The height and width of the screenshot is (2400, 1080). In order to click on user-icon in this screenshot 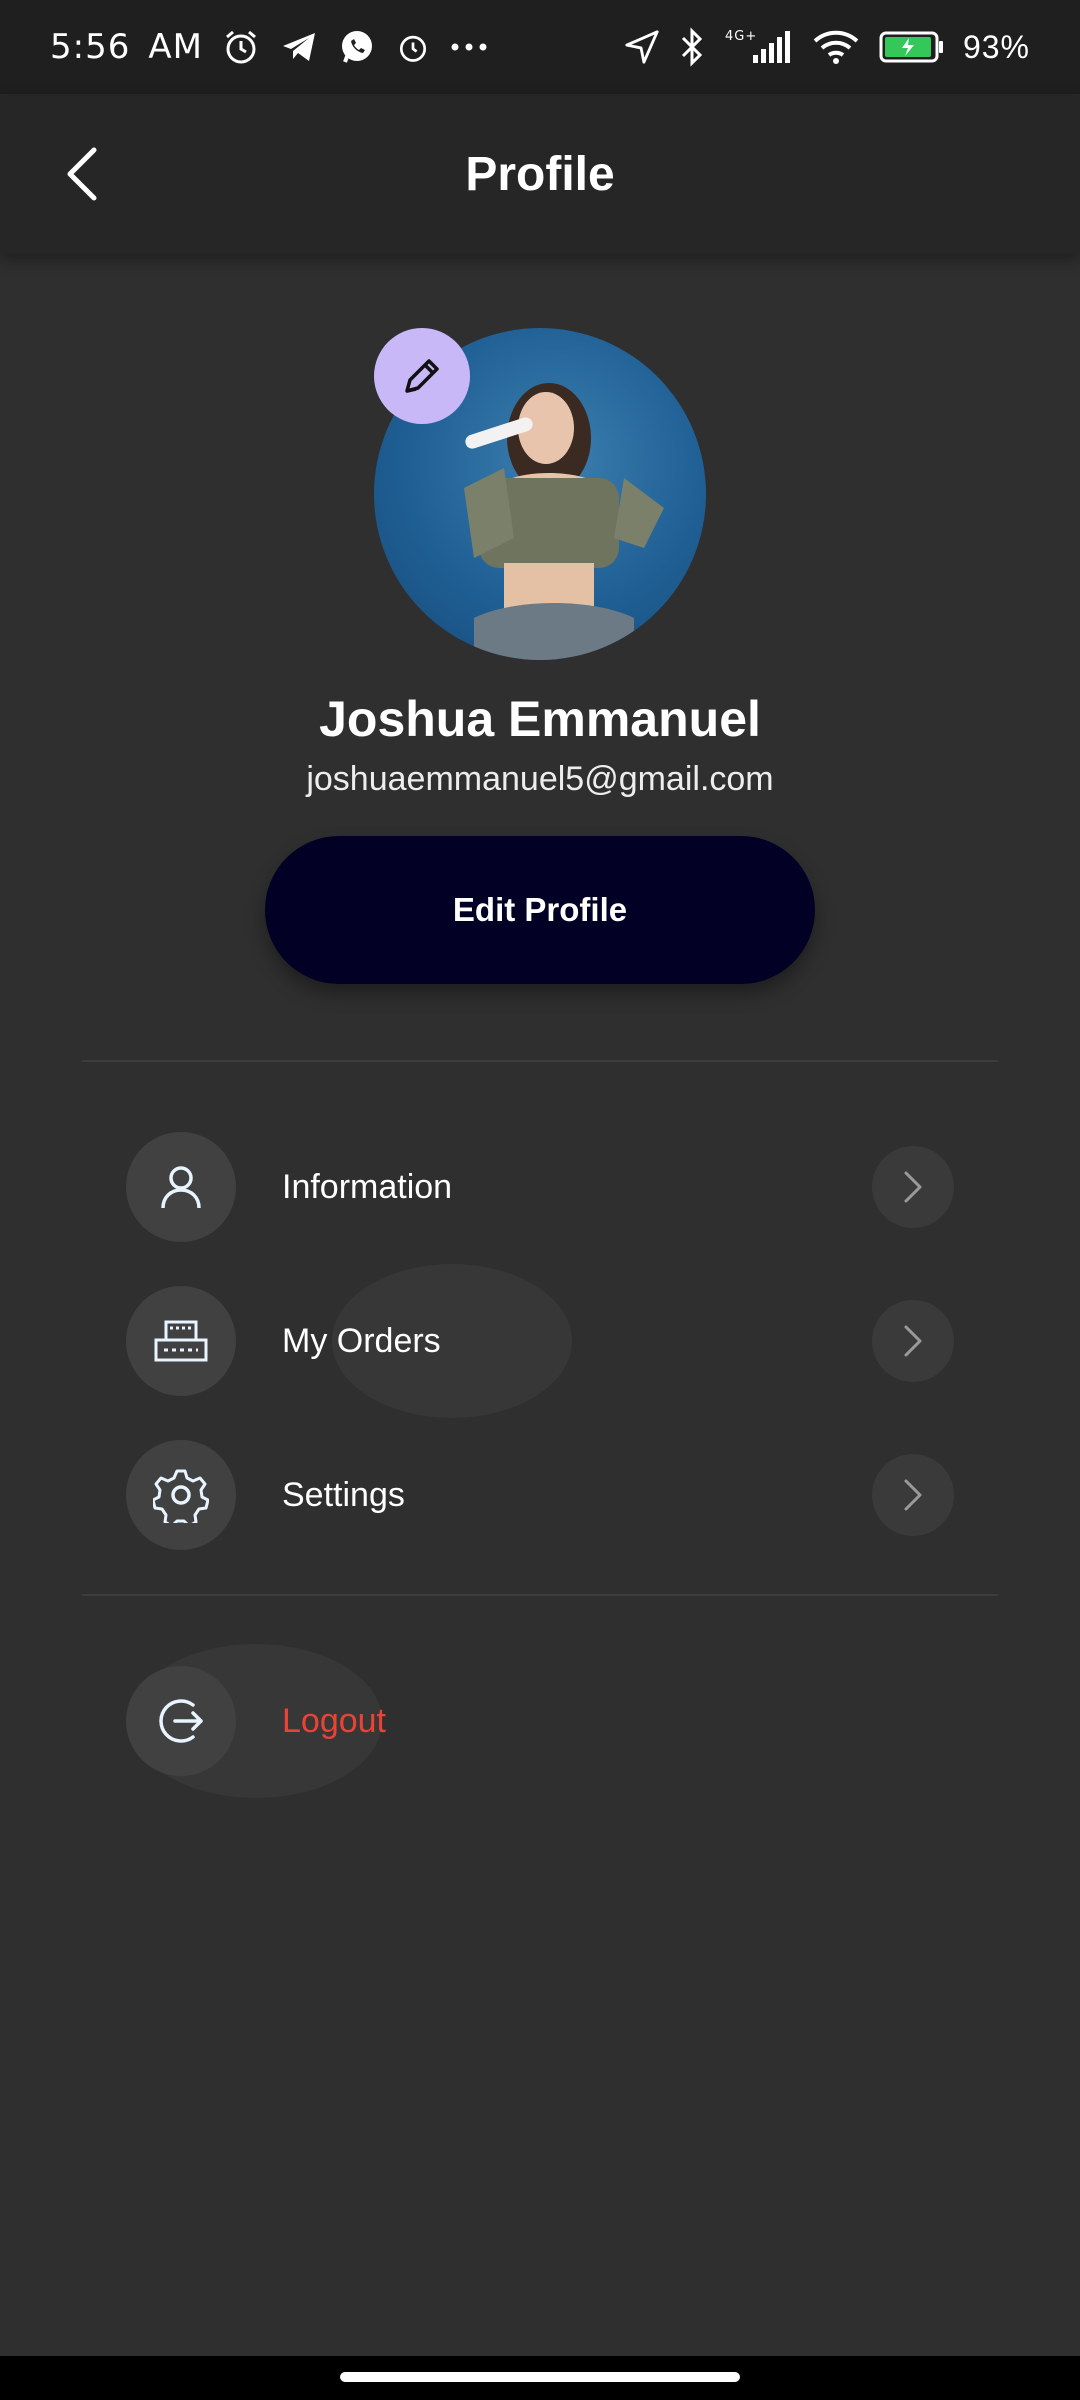, I will do `click(181, 1187)`.